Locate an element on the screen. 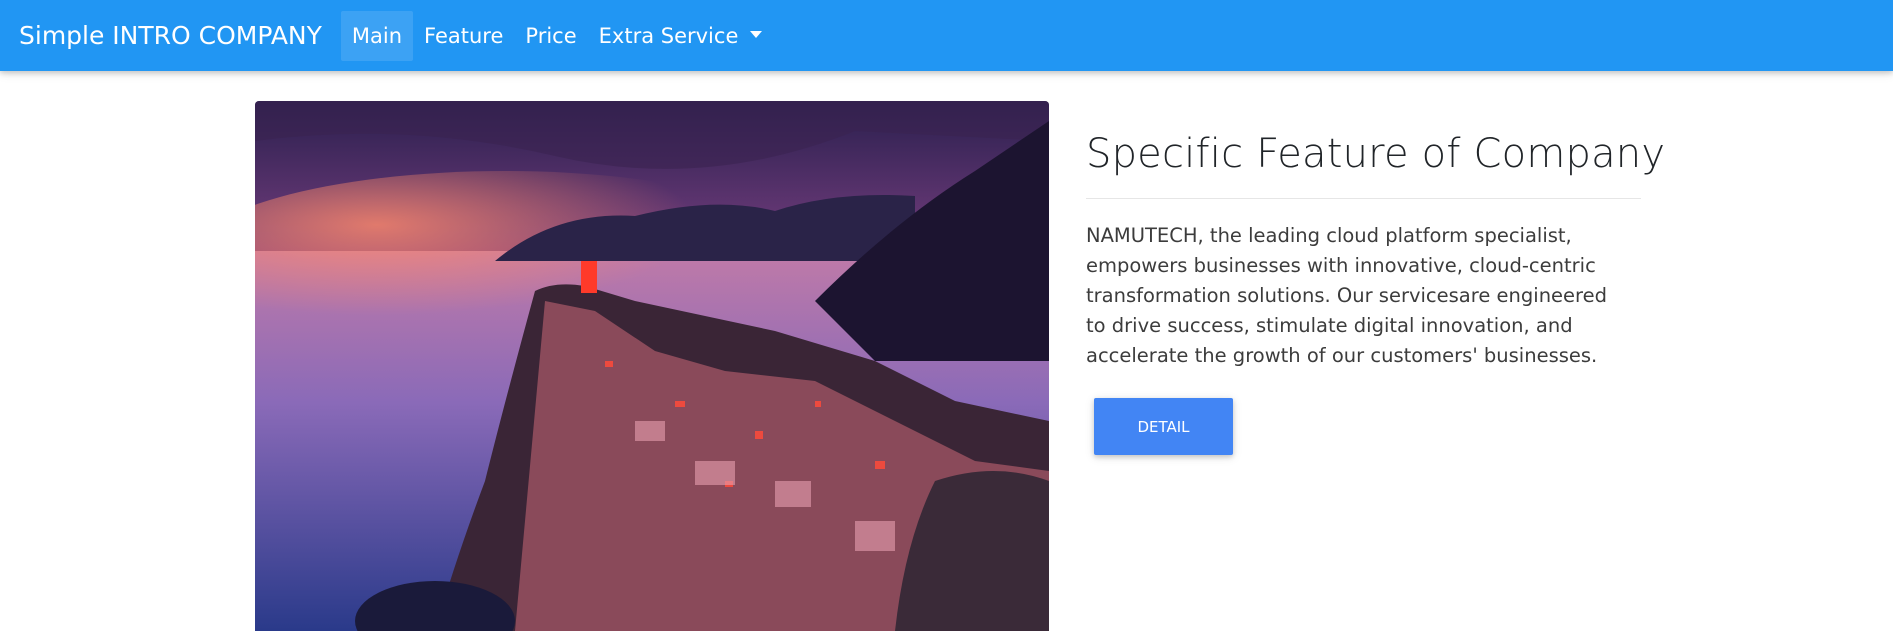 This screenshot has width=1893, height=631. nav-link-main: Main is located at coordinates (377, 35).